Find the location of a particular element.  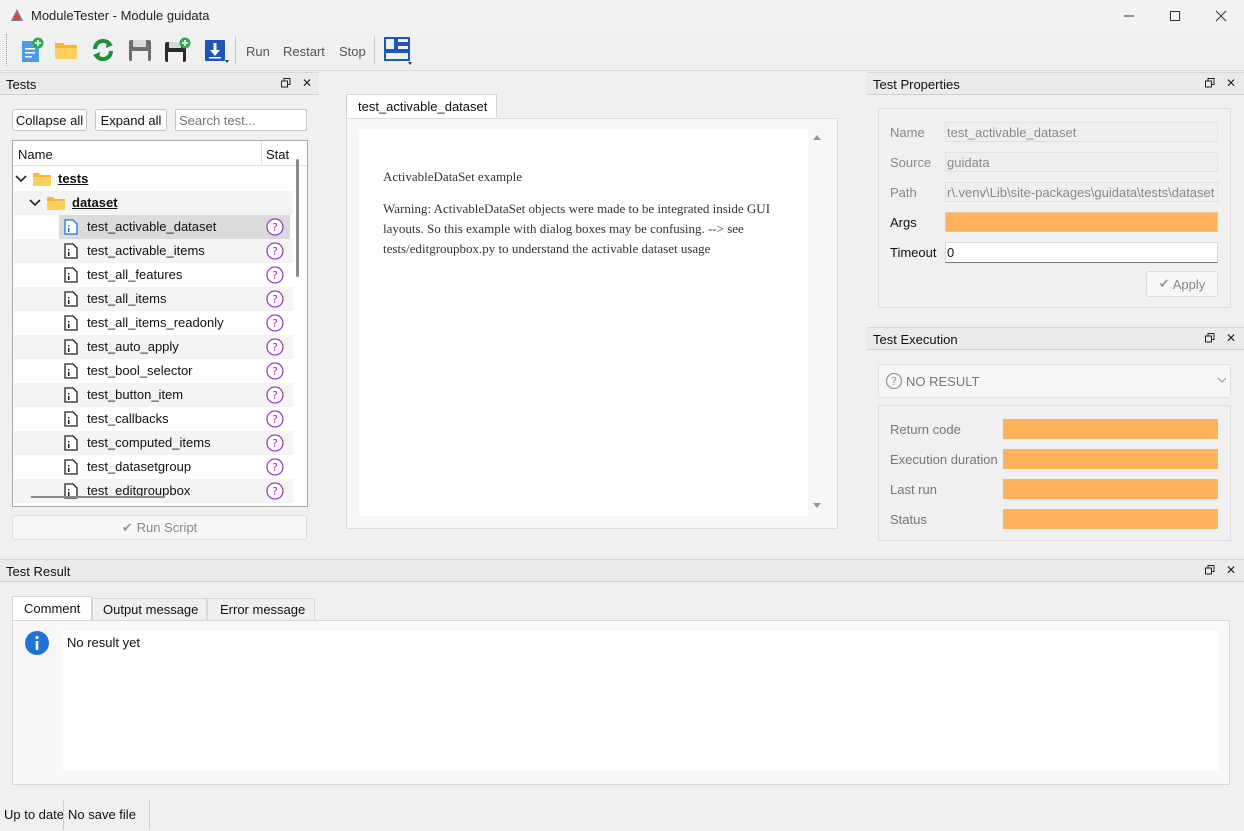

new-file-icon is located at coordinates (31, 50).